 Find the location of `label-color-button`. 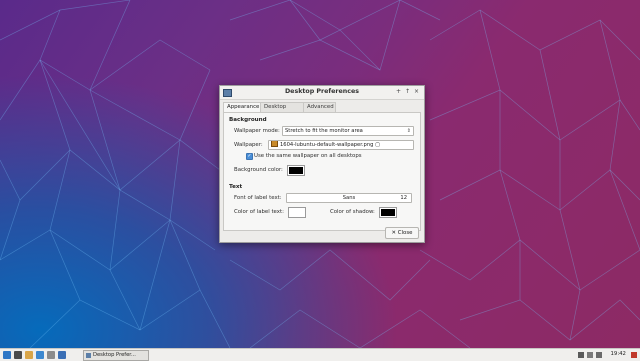

label-color-button is located at coordinates (297, 212).